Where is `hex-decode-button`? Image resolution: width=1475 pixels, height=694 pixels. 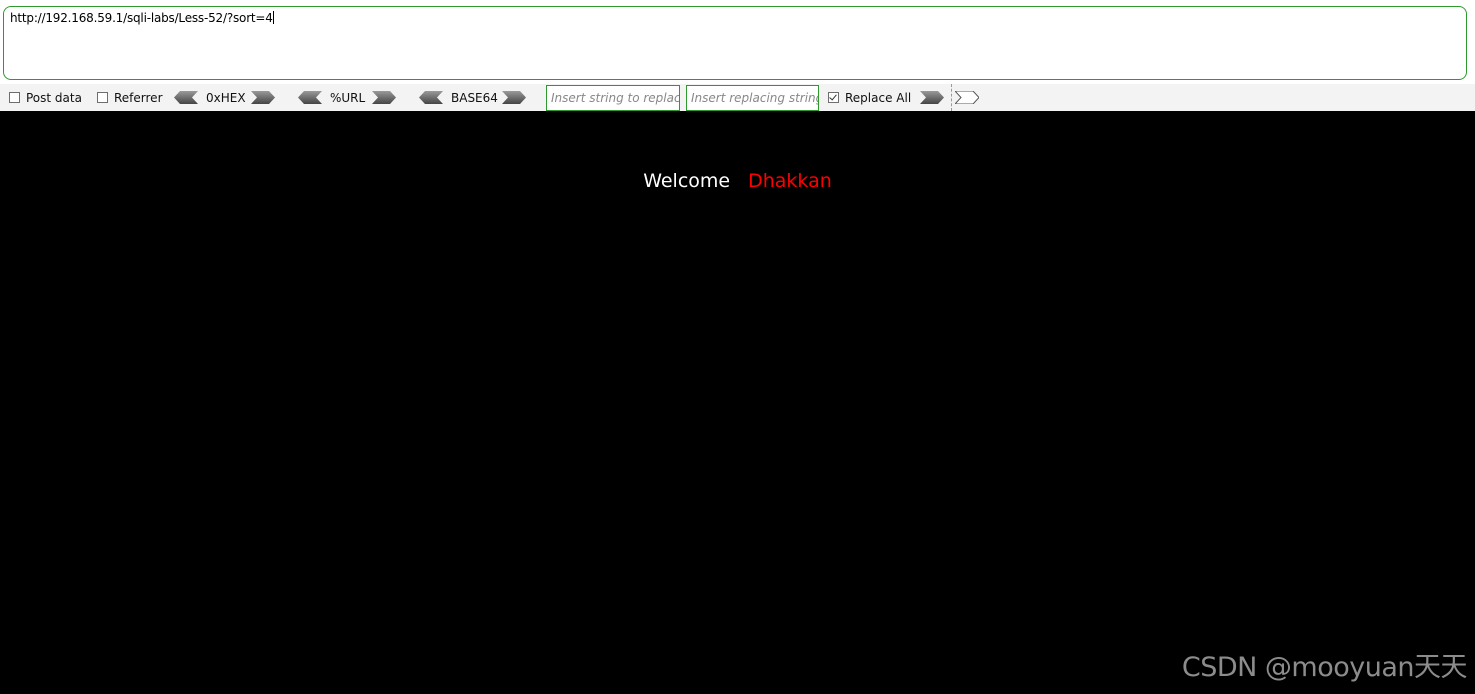 hex-decode-button is located at coordinates (186, 97).